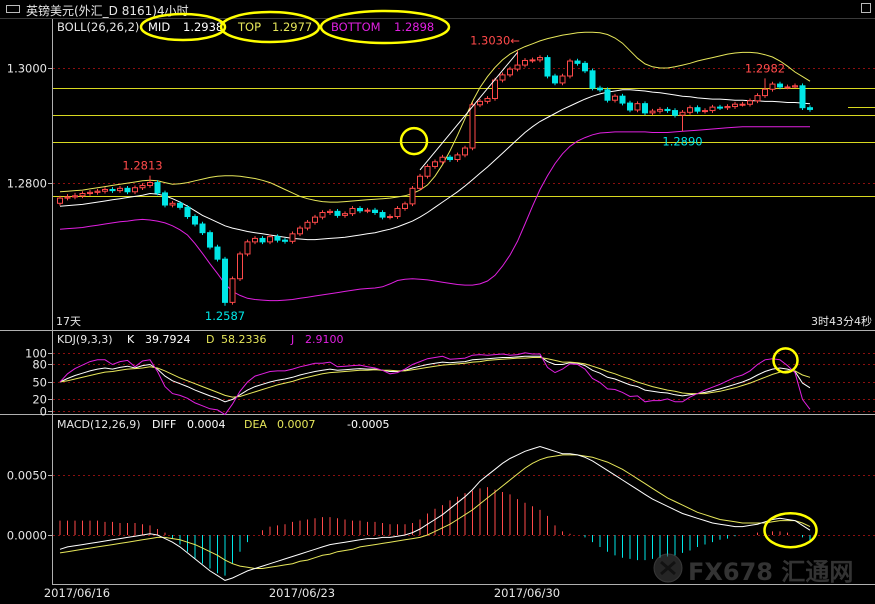 The image size is (875, 604). Describe the element at coordinates (324, 339) in the screenshot. I see `j-value: 2.9100` at that location.